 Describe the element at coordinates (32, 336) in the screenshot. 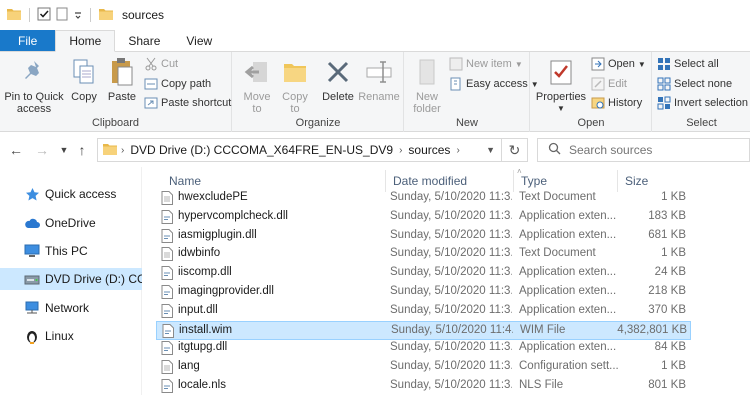

I see `penguin-icon` at that location.